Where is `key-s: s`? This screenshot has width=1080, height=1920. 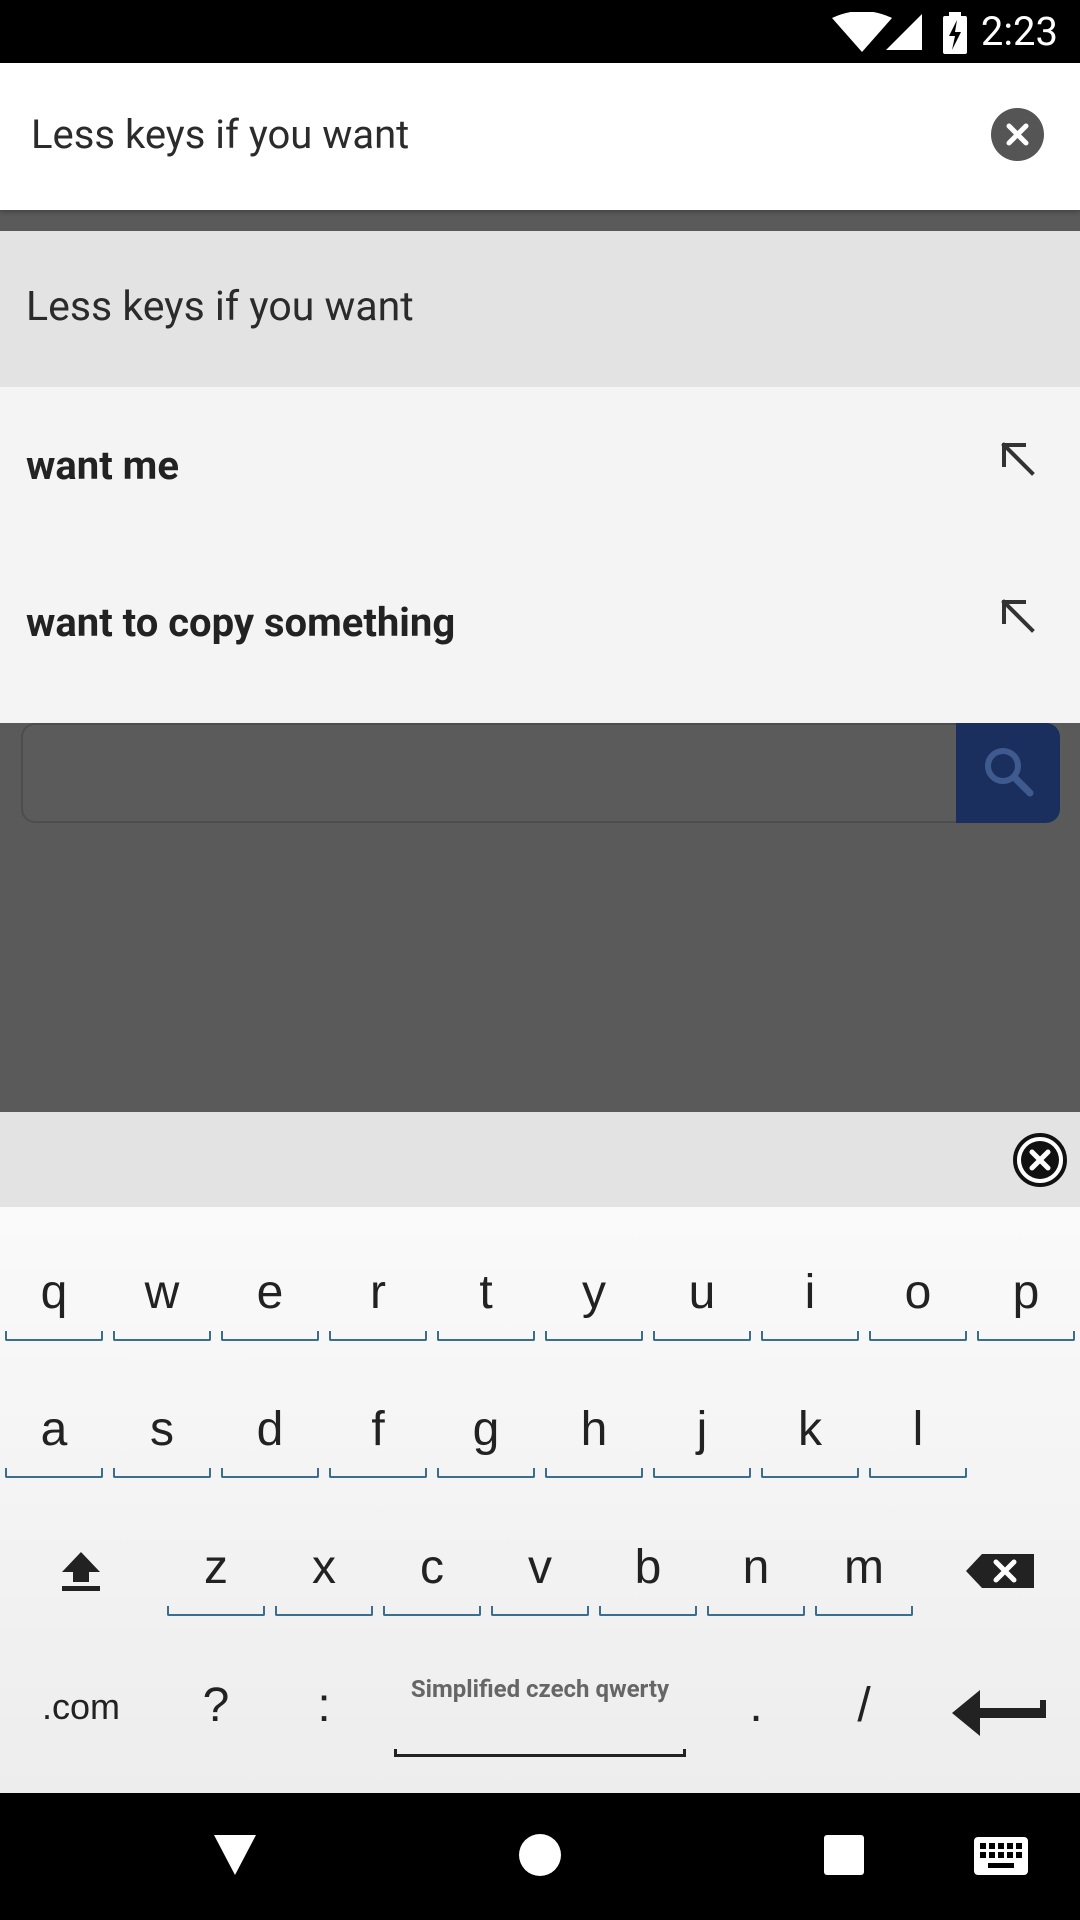 key-s: s is located at coordinates (162, 1437).